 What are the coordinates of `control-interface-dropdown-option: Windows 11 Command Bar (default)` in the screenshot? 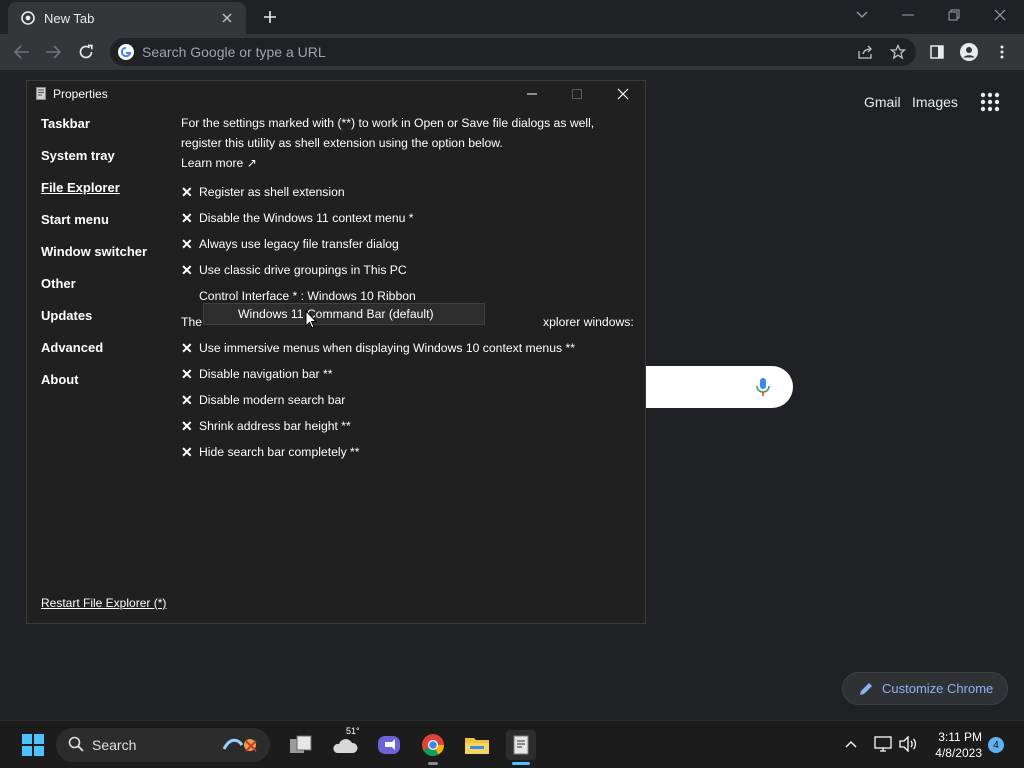 It's located at (344, 314).